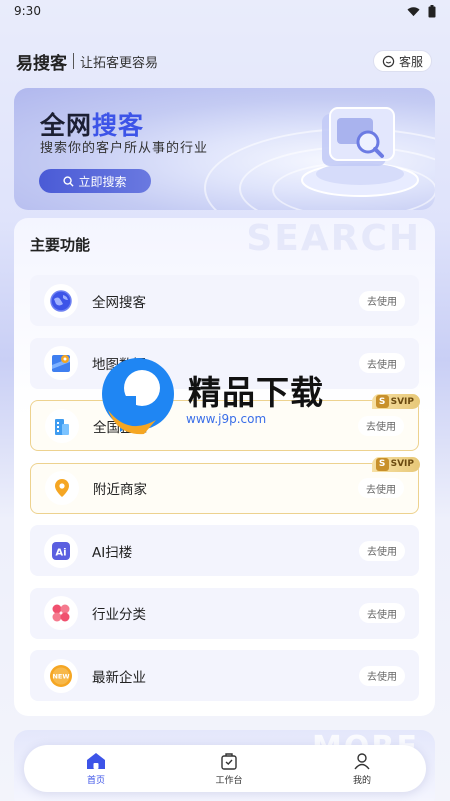 The width and height of the screenshot is (450, 801). Describe the element at coordinates (62, 425) in the screenshot. I see `building-icon` at that location.